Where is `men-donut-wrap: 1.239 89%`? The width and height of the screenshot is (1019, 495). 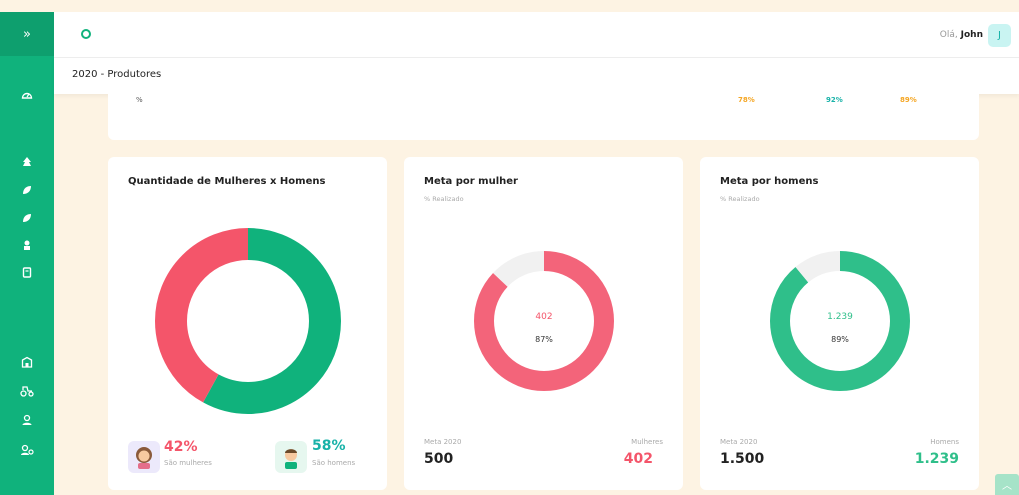 men-donut-wrap: 1.239 89% is located at coordinates (840, 321).